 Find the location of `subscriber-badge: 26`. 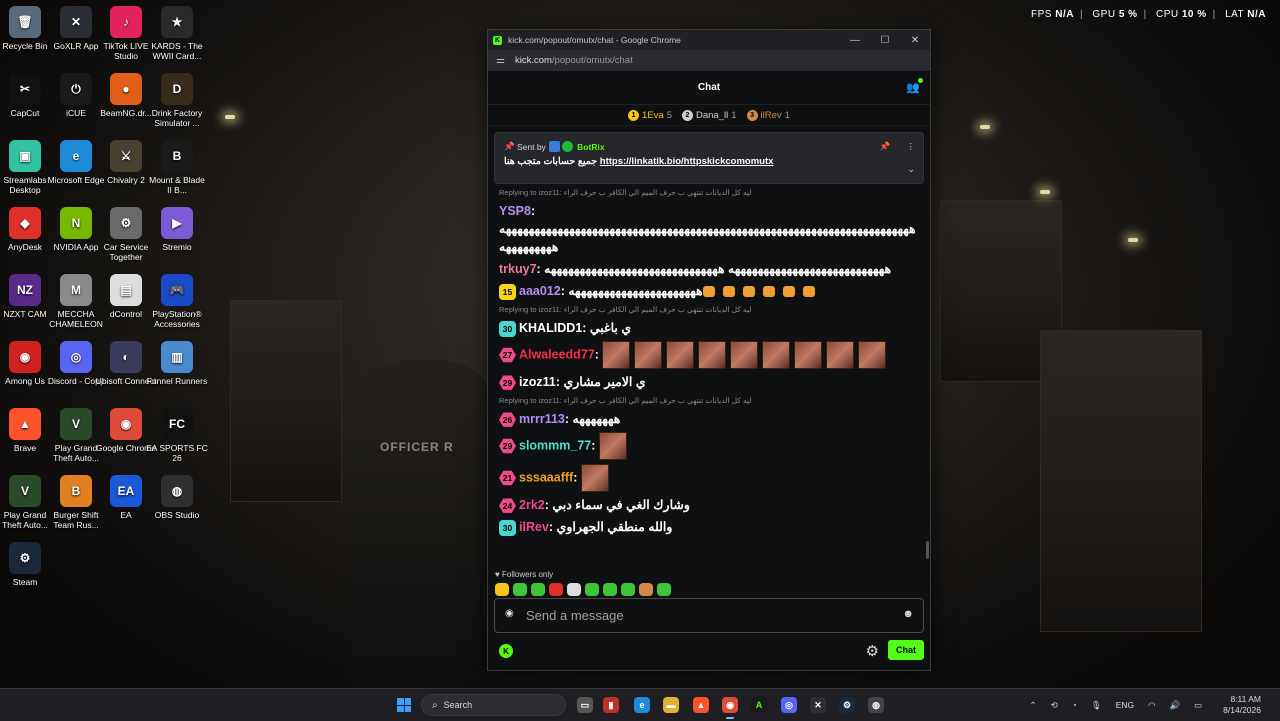

subscriber-badge: 26 is located at coordinates (507, 419).